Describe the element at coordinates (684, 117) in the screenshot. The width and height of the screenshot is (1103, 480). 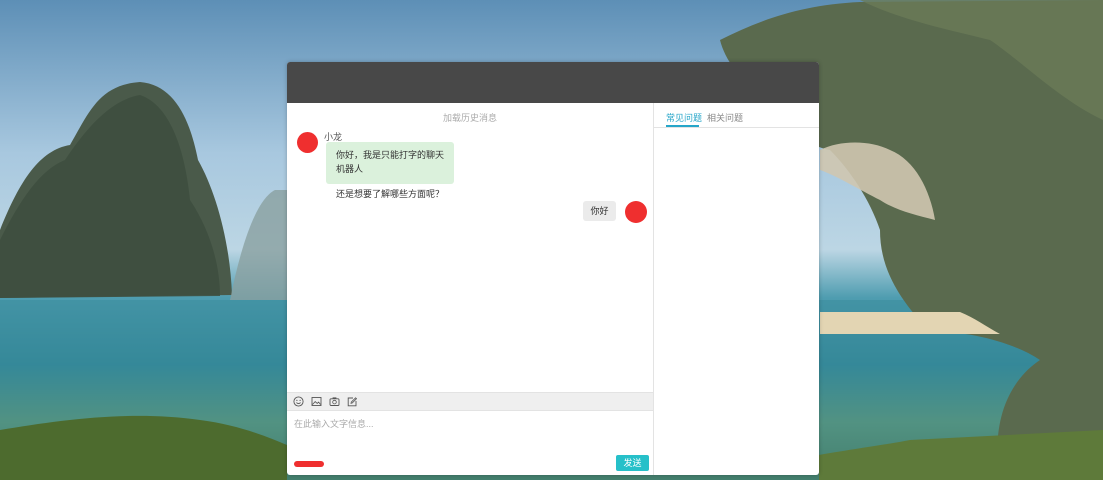
I see `tab-common-questions: 常见问题` at that location.